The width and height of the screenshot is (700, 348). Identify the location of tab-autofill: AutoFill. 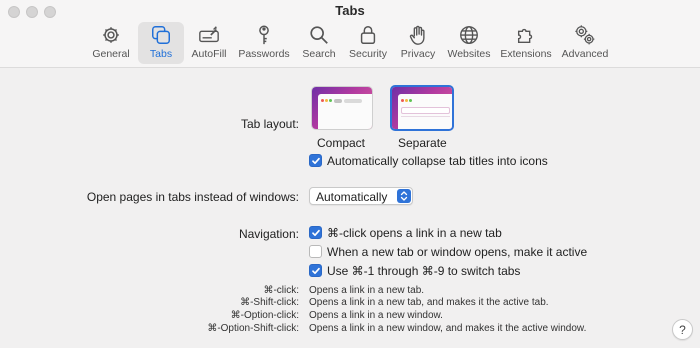
(209, 43).